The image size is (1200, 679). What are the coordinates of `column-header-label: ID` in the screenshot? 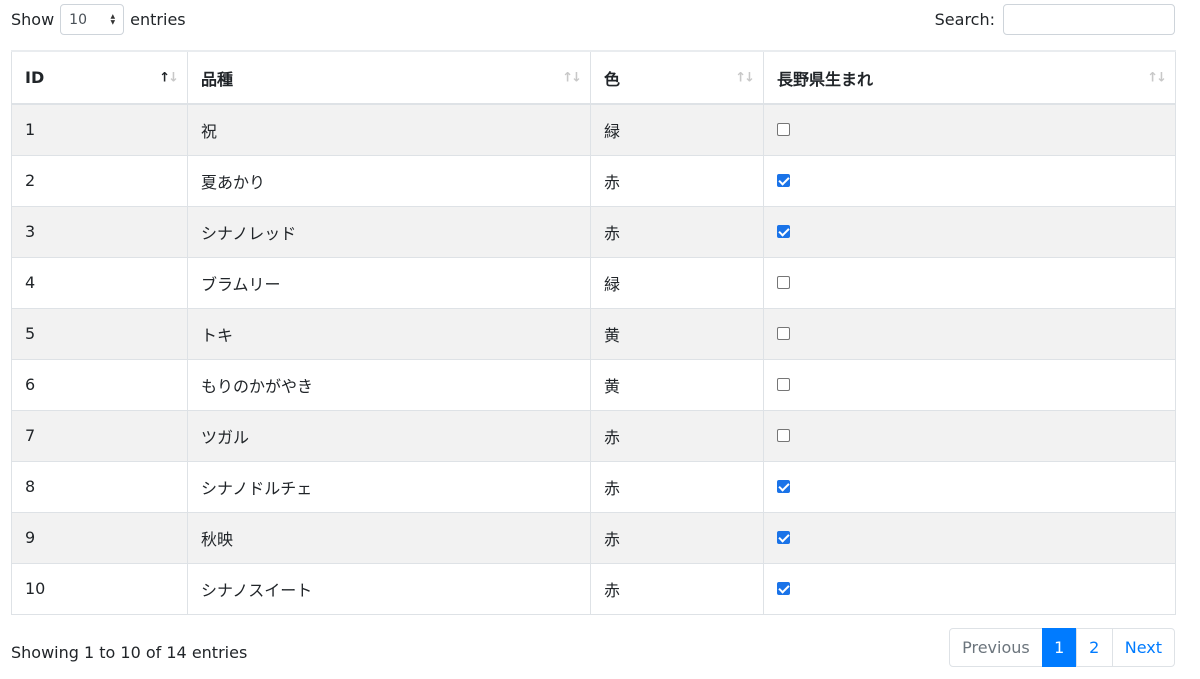 It's located at (35, 77).